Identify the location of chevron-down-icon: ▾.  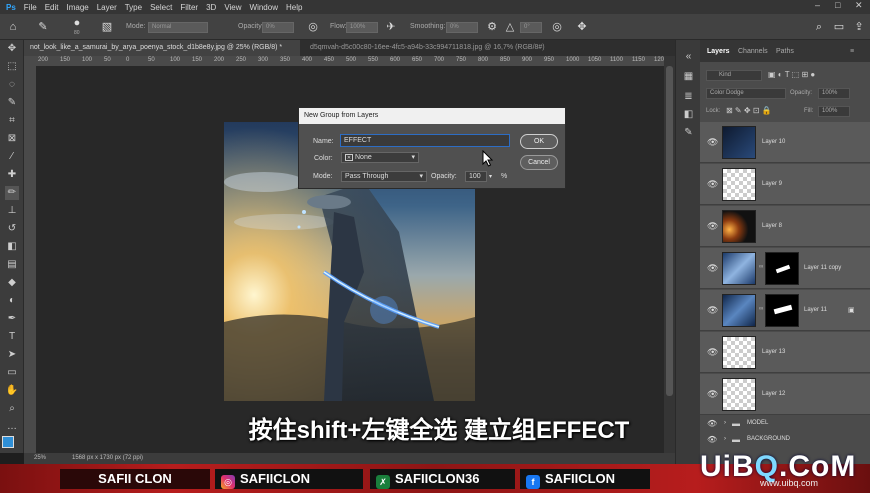
(490, 176).